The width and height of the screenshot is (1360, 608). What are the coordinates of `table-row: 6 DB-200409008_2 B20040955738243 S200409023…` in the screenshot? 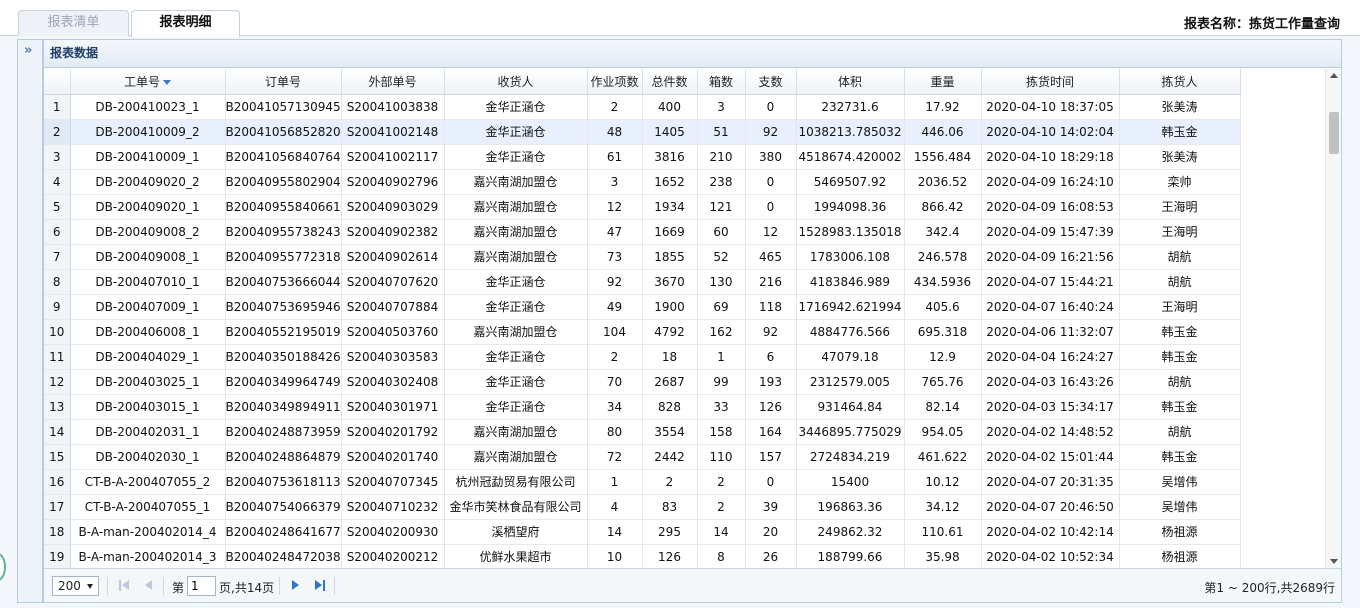 It's located at (642, 232).